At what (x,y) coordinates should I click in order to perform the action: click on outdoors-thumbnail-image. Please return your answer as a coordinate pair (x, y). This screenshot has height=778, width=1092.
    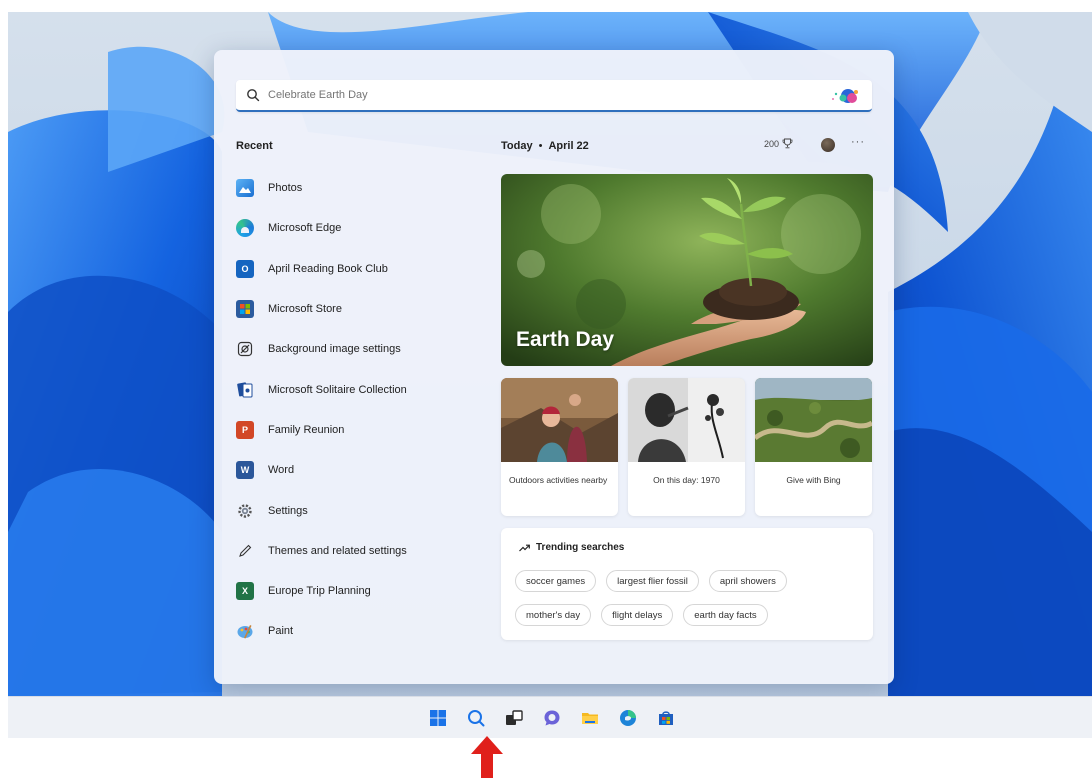
    Looking at the image, I should click on (559, 420).